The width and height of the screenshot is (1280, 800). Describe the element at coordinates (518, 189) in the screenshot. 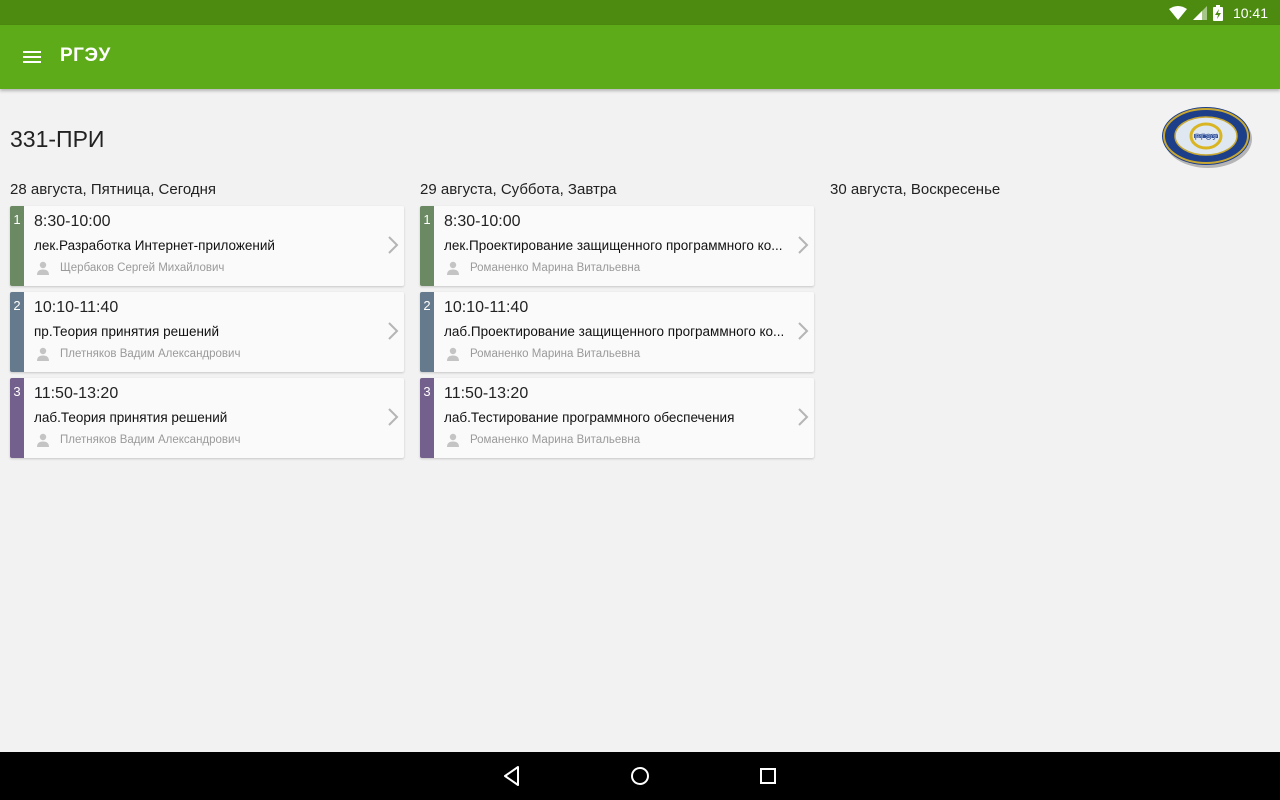

I see `day-header: 29 августа, Суббота, Завтра` at that location.